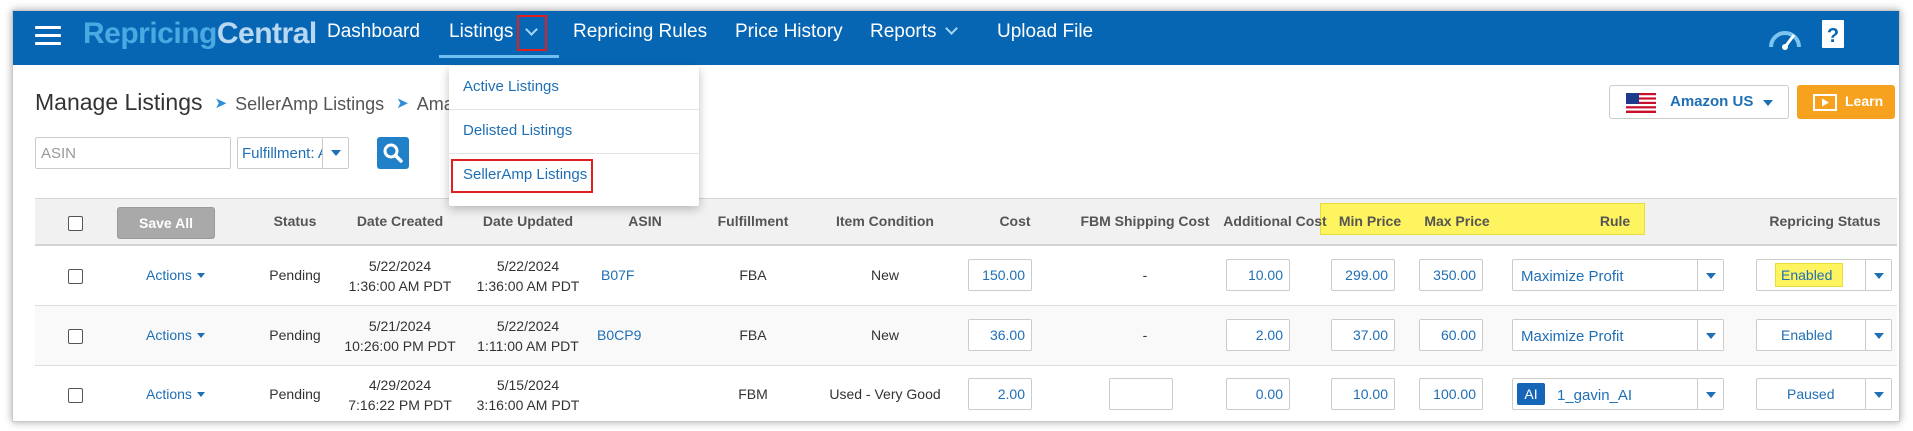 The width and height of the screenshot is (1913, 431). I want to click on breadcrumb-sellerapp: SellerAmp Listings, so click(309, 104).